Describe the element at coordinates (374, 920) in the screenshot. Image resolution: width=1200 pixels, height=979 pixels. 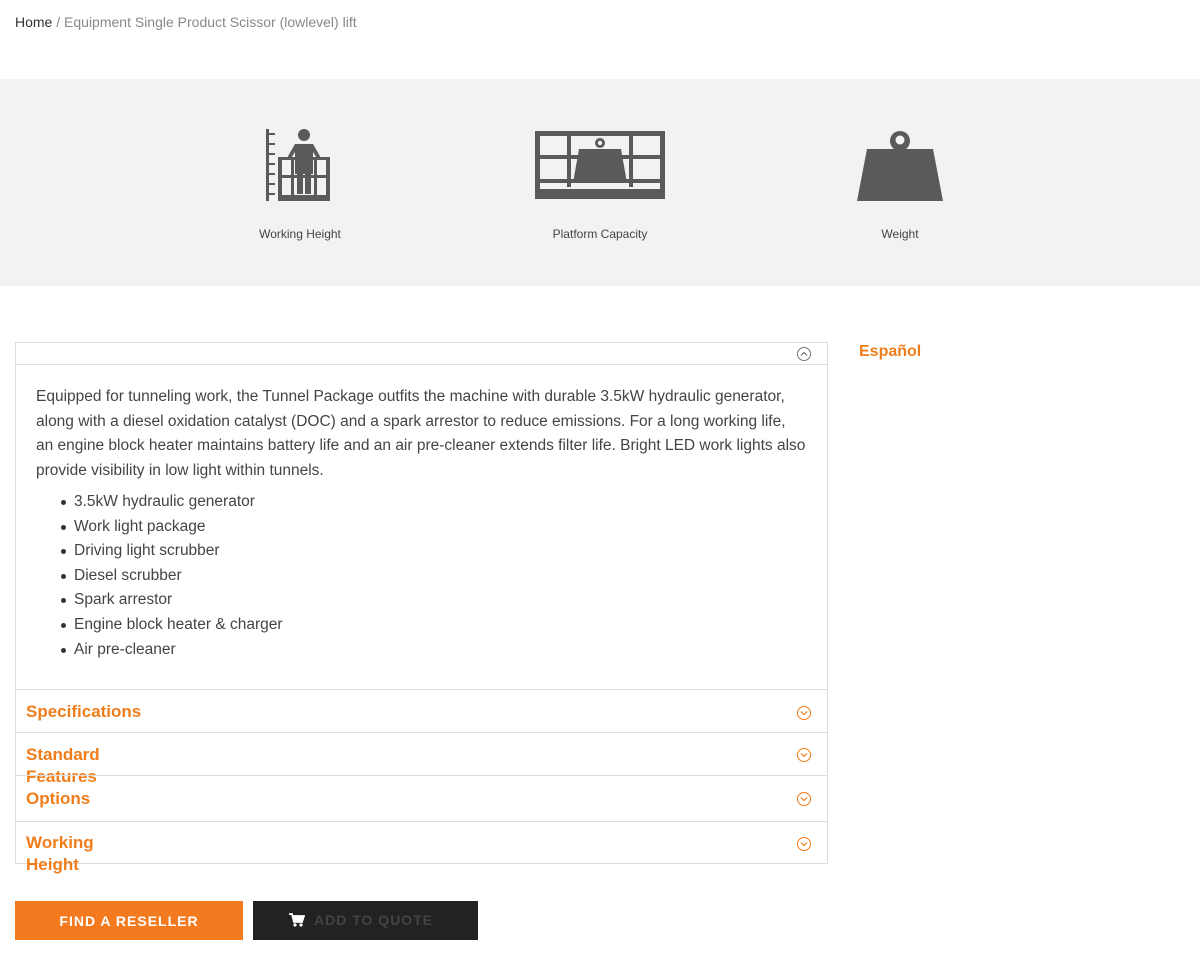
I see `add-to-quote-label: ADD TO QUOTE` at that location.